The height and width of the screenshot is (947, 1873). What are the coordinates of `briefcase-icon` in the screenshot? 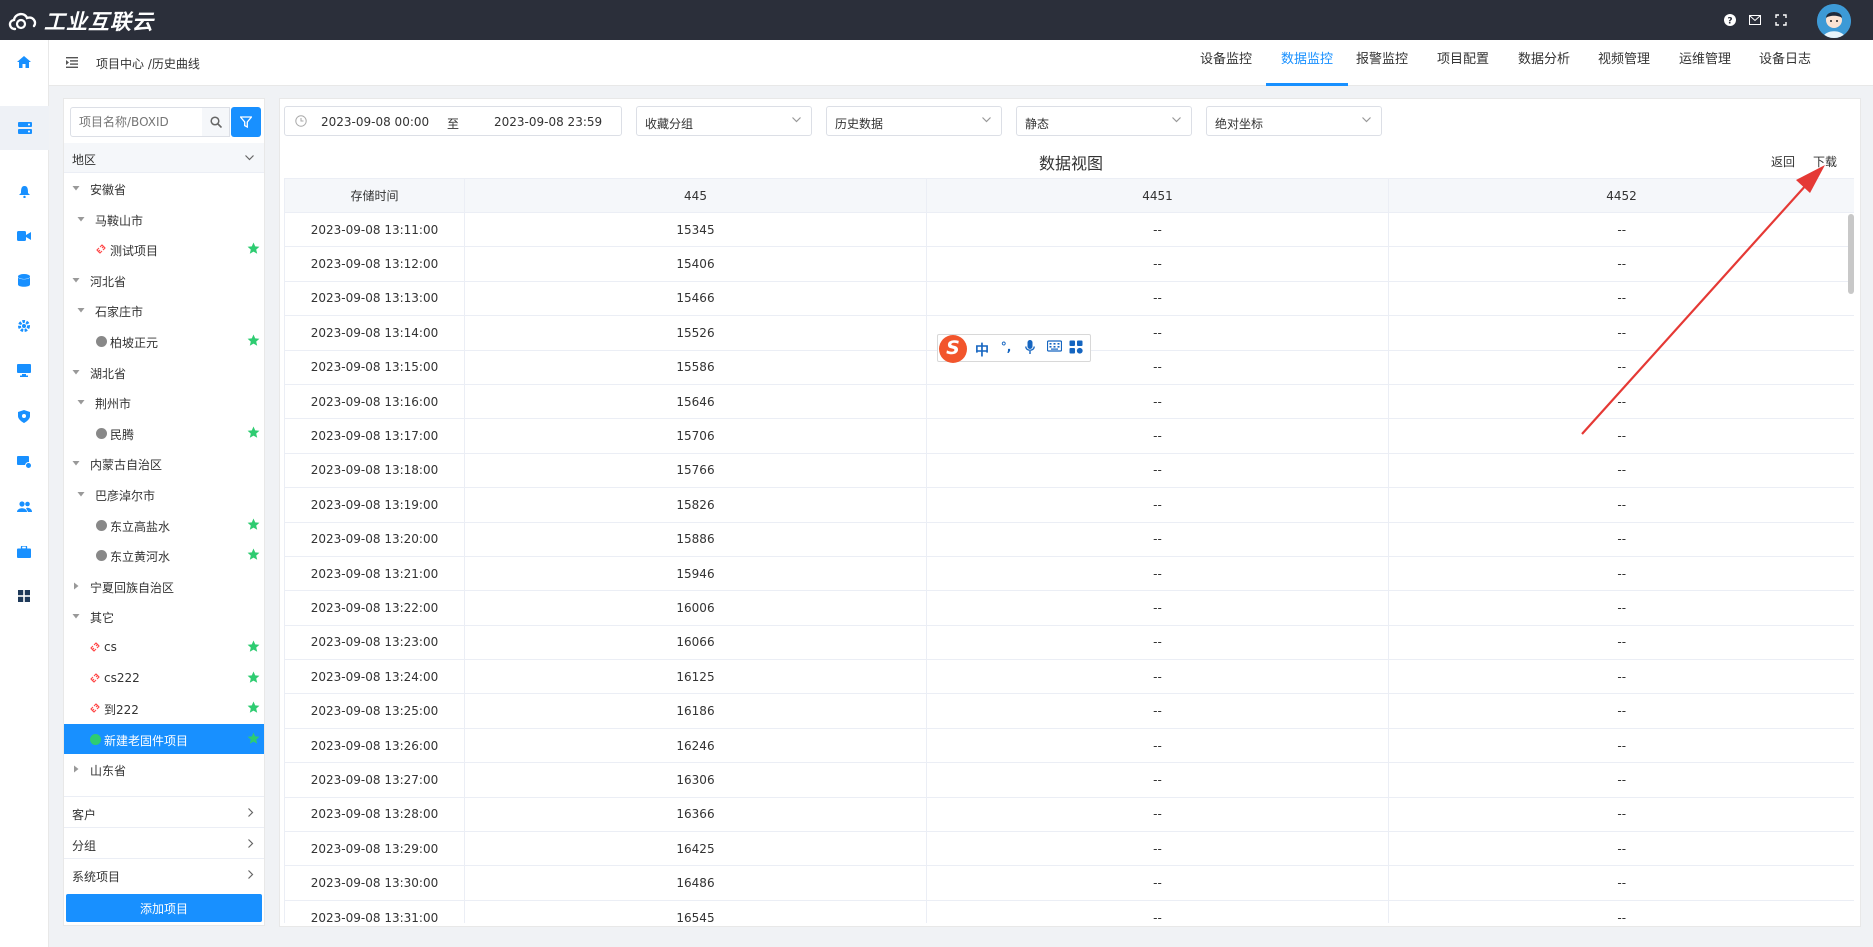 It's located at (24, 552).